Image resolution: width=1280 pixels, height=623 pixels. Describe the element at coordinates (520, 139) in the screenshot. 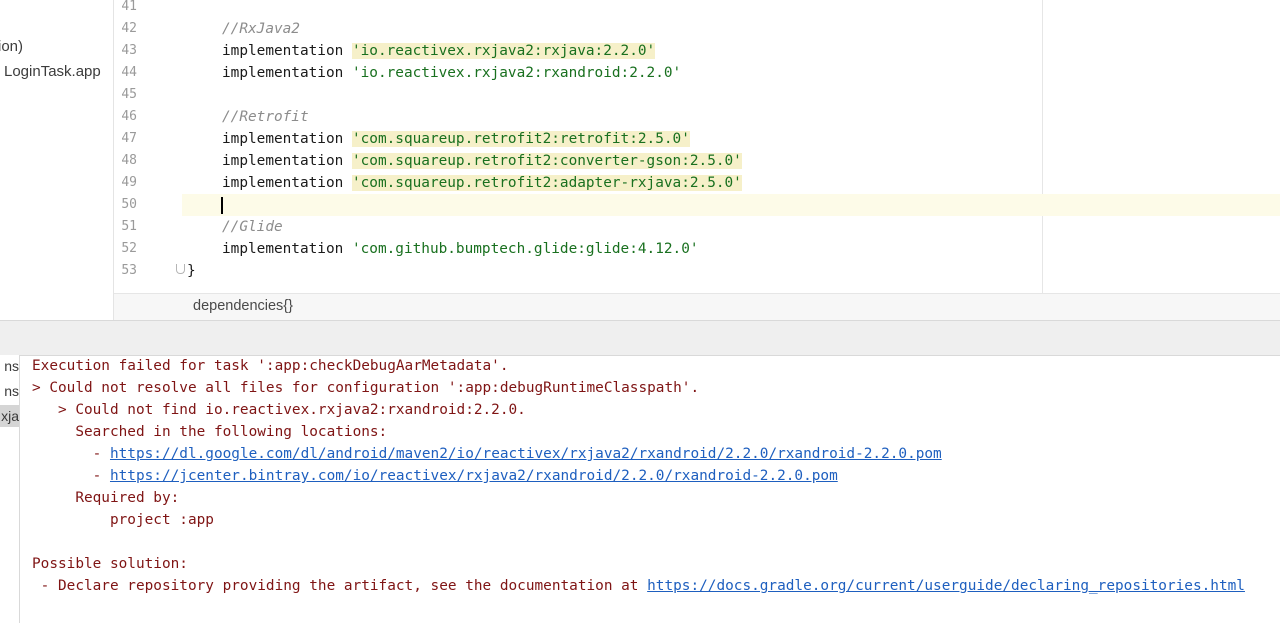

I see `code-string: 'com.squareup.retrofit2:retrofit:2.5.0'` at that location.